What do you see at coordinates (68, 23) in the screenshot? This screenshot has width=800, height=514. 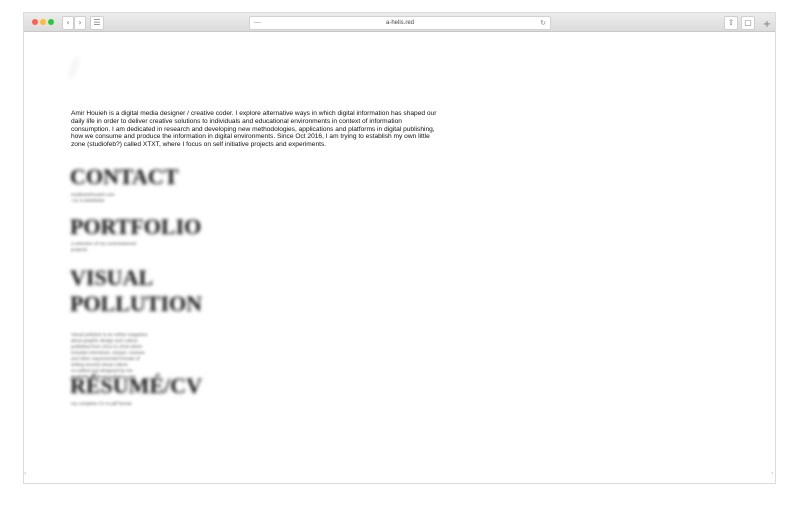 I see `back-button: ‹` at bounding box center [68, 23].